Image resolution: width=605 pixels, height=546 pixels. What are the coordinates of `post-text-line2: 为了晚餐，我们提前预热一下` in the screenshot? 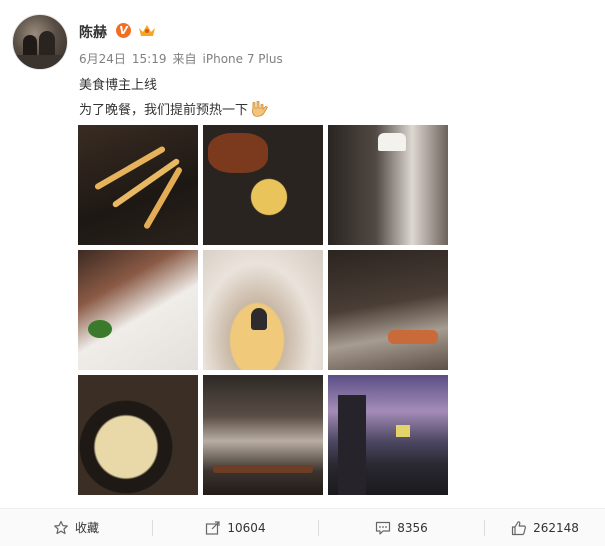 It's located at (175, 108).